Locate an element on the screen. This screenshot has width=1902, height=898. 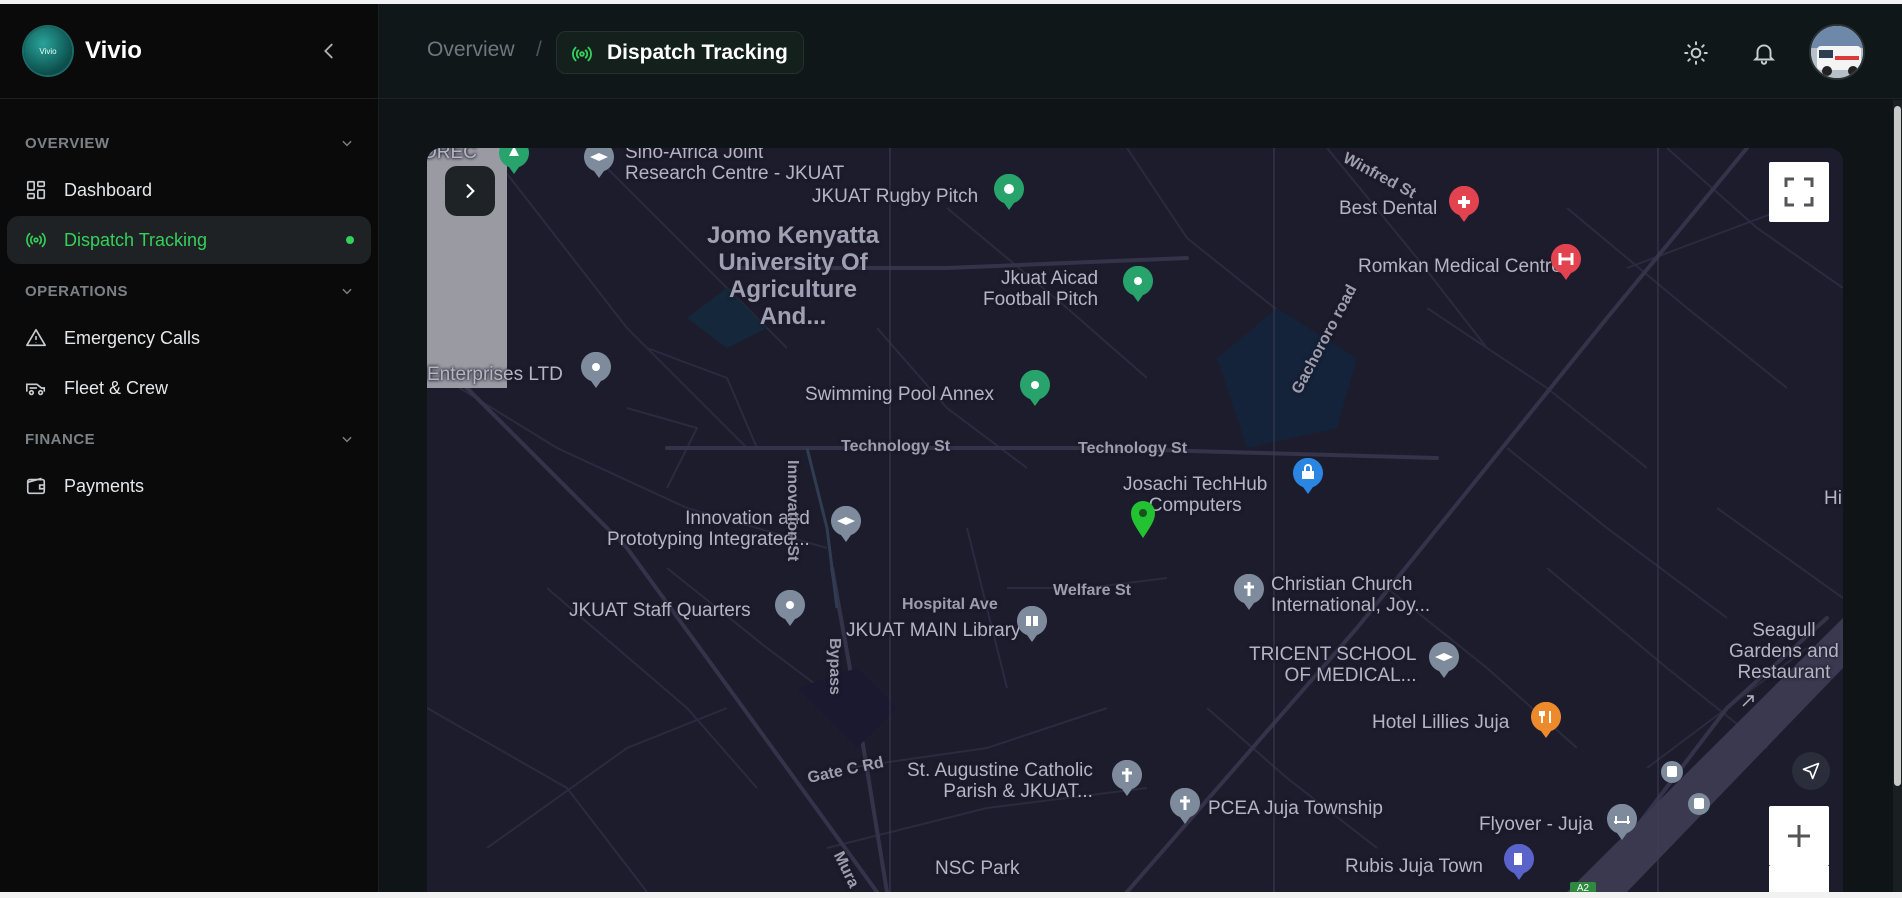
plus-icon is located at coordinates (1799, 836).